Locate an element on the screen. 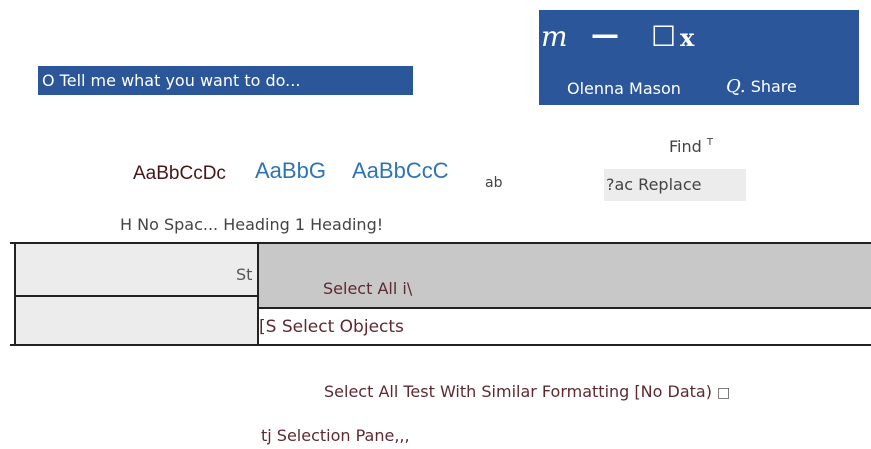 The height and width of the screenshot is (449, 871). minimize-glyph-icon: m is located at coordinates (554, 36).